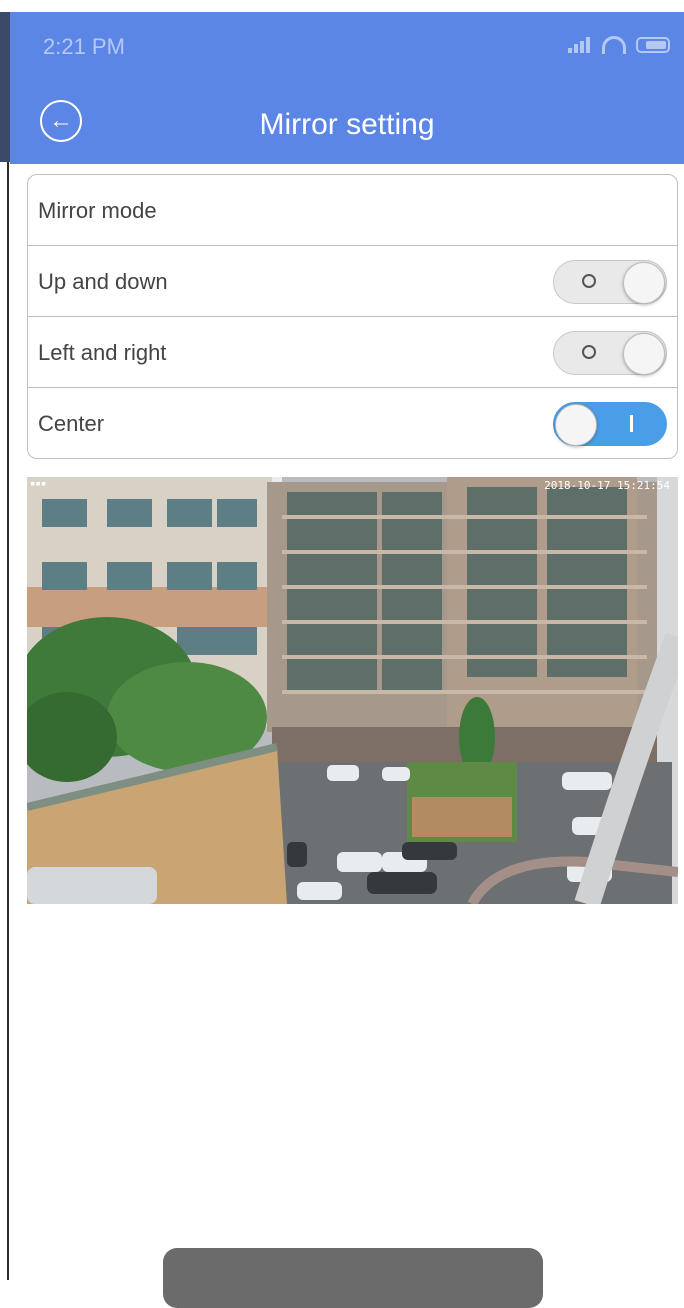 This screenshot has width=684, height=1308. Describe the element at coordinates (352, 423) in the screenshot. I see `setting-row-center: Center` at that location.